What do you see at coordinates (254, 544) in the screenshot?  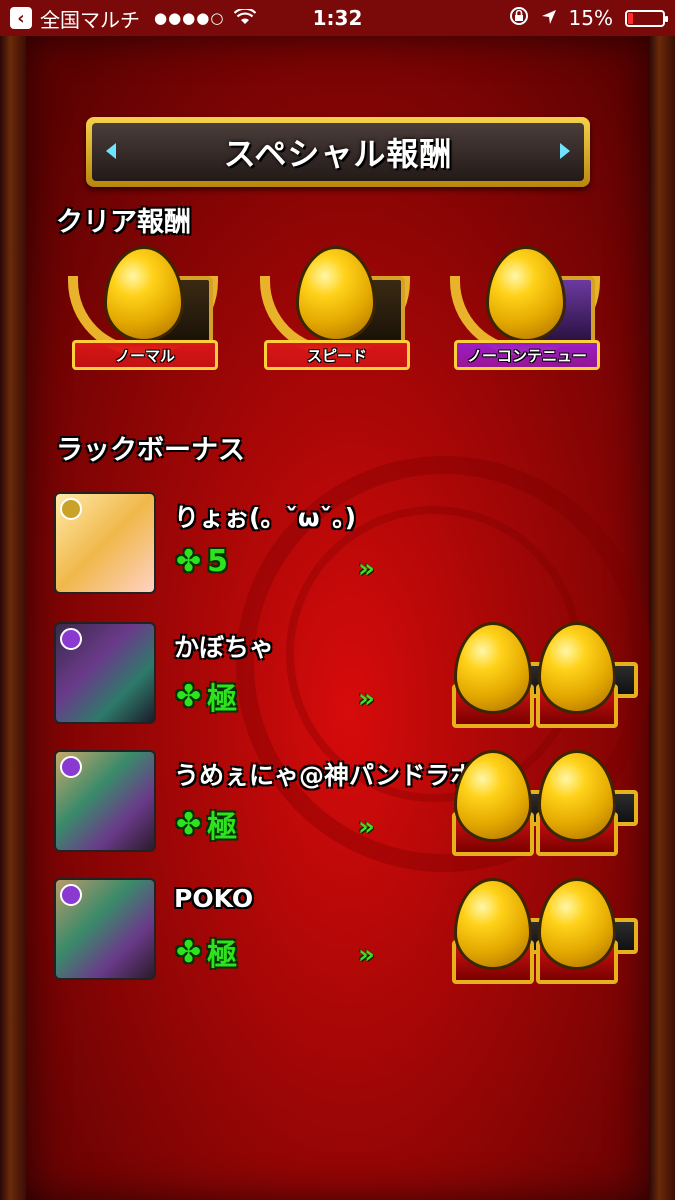 I see `luck-row: りょぉ(。ˇωˇ。) ✤ 5 »` at bounding box center [254, 544].